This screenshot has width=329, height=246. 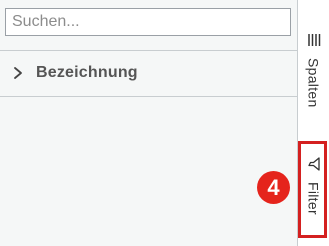 What do you see at coordinates (314, 42) in the screenshot?
I see `columns-icon` at bounding box center [314, 42].